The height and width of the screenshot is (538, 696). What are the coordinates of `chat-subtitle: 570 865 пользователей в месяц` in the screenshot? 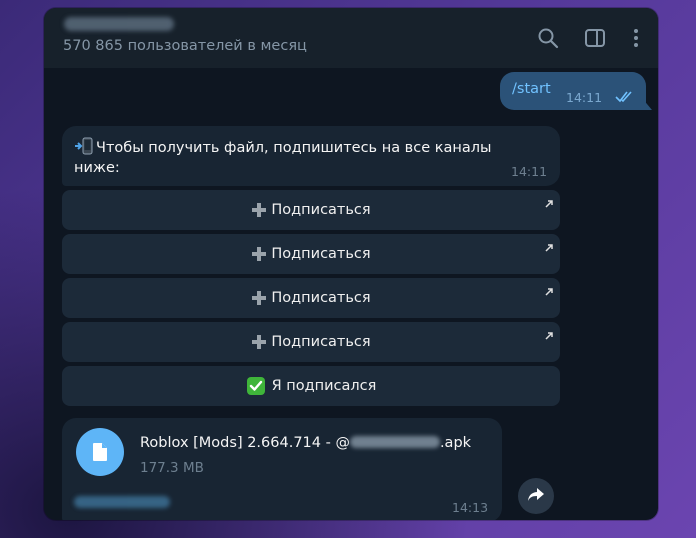 It's located at (185, 46).